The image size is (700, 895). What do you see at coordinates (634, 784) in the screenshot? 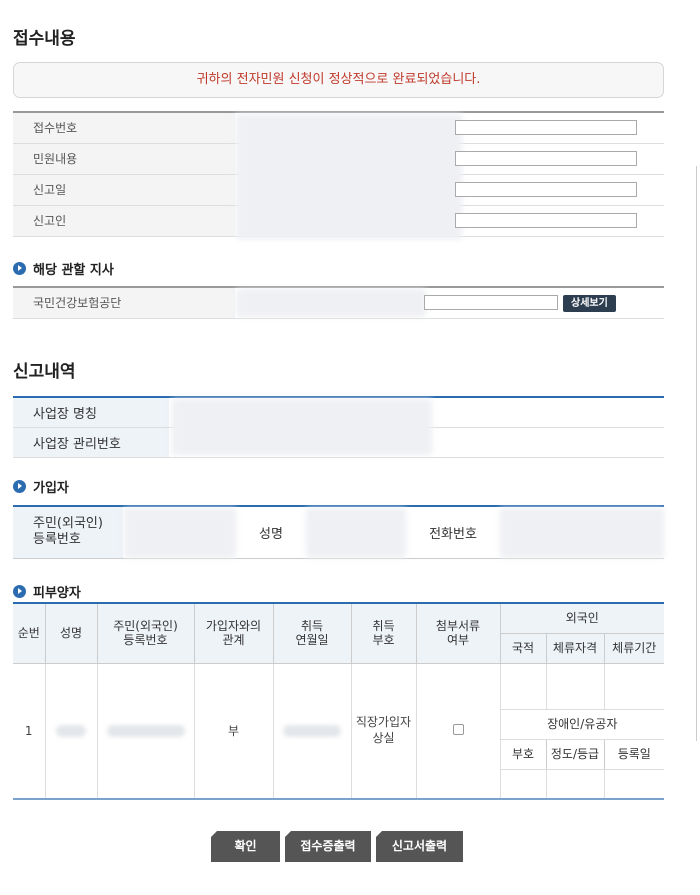
I see `dependent-disabled-reg-date` at bounding box center [634, 784].